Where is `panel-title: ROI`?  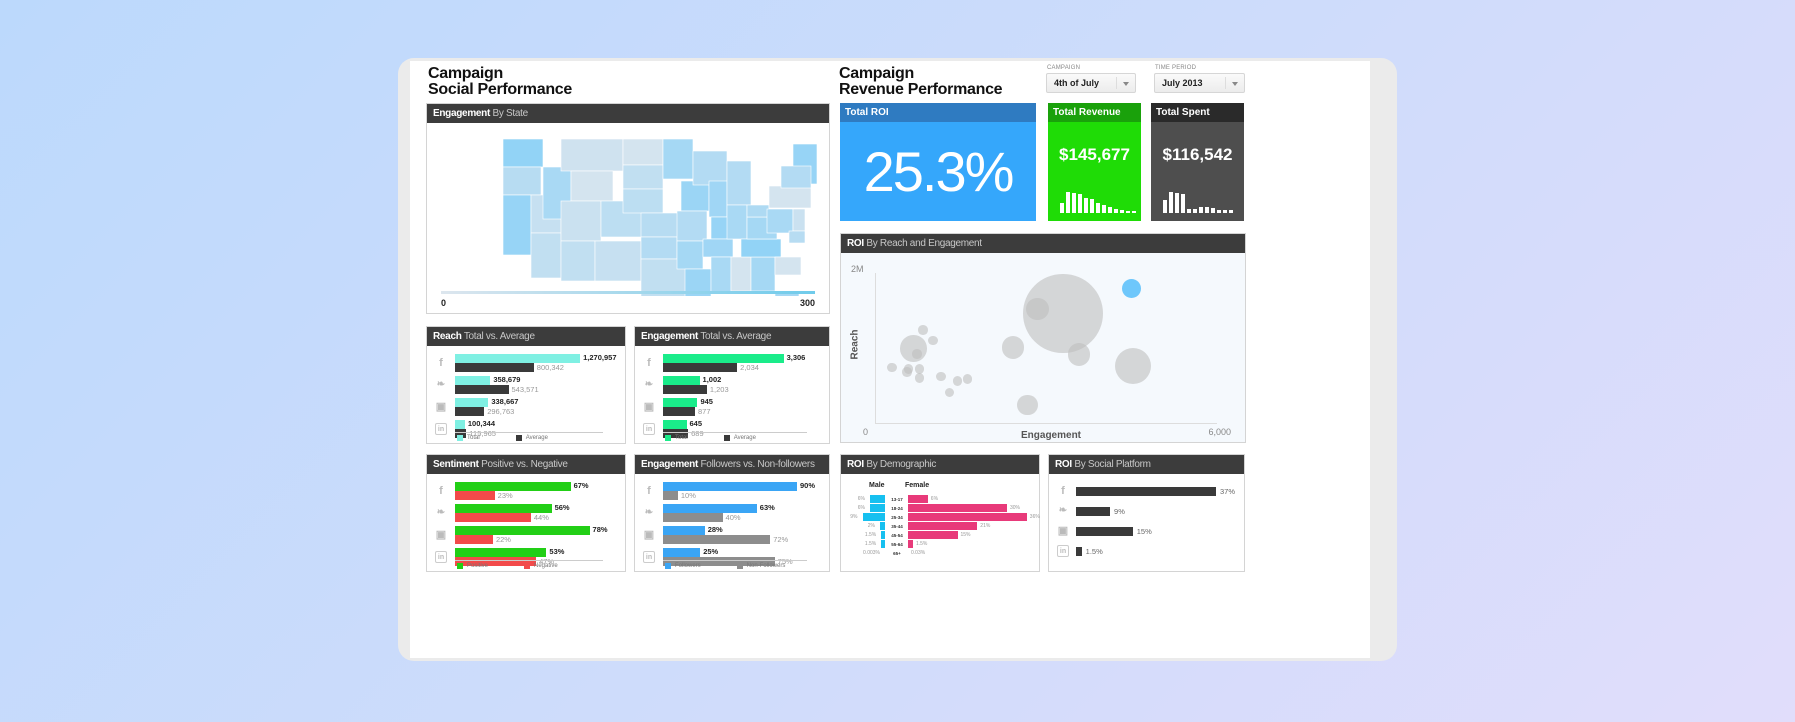 panel-title: ROI is located at coordinates (855, 243).